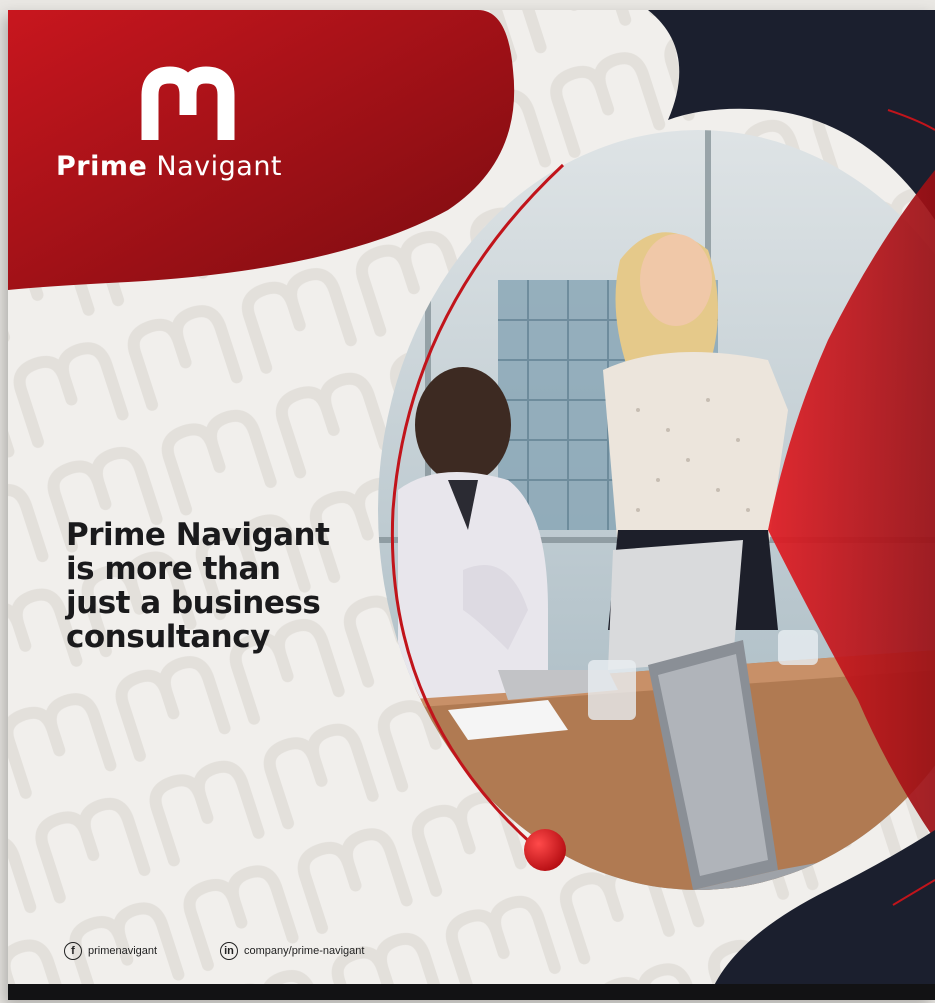  What do you see at coordinates (198, 535) in the screenshot?
I see `headline-line-1: Prime Navigant` at bounding box center [198, 535].